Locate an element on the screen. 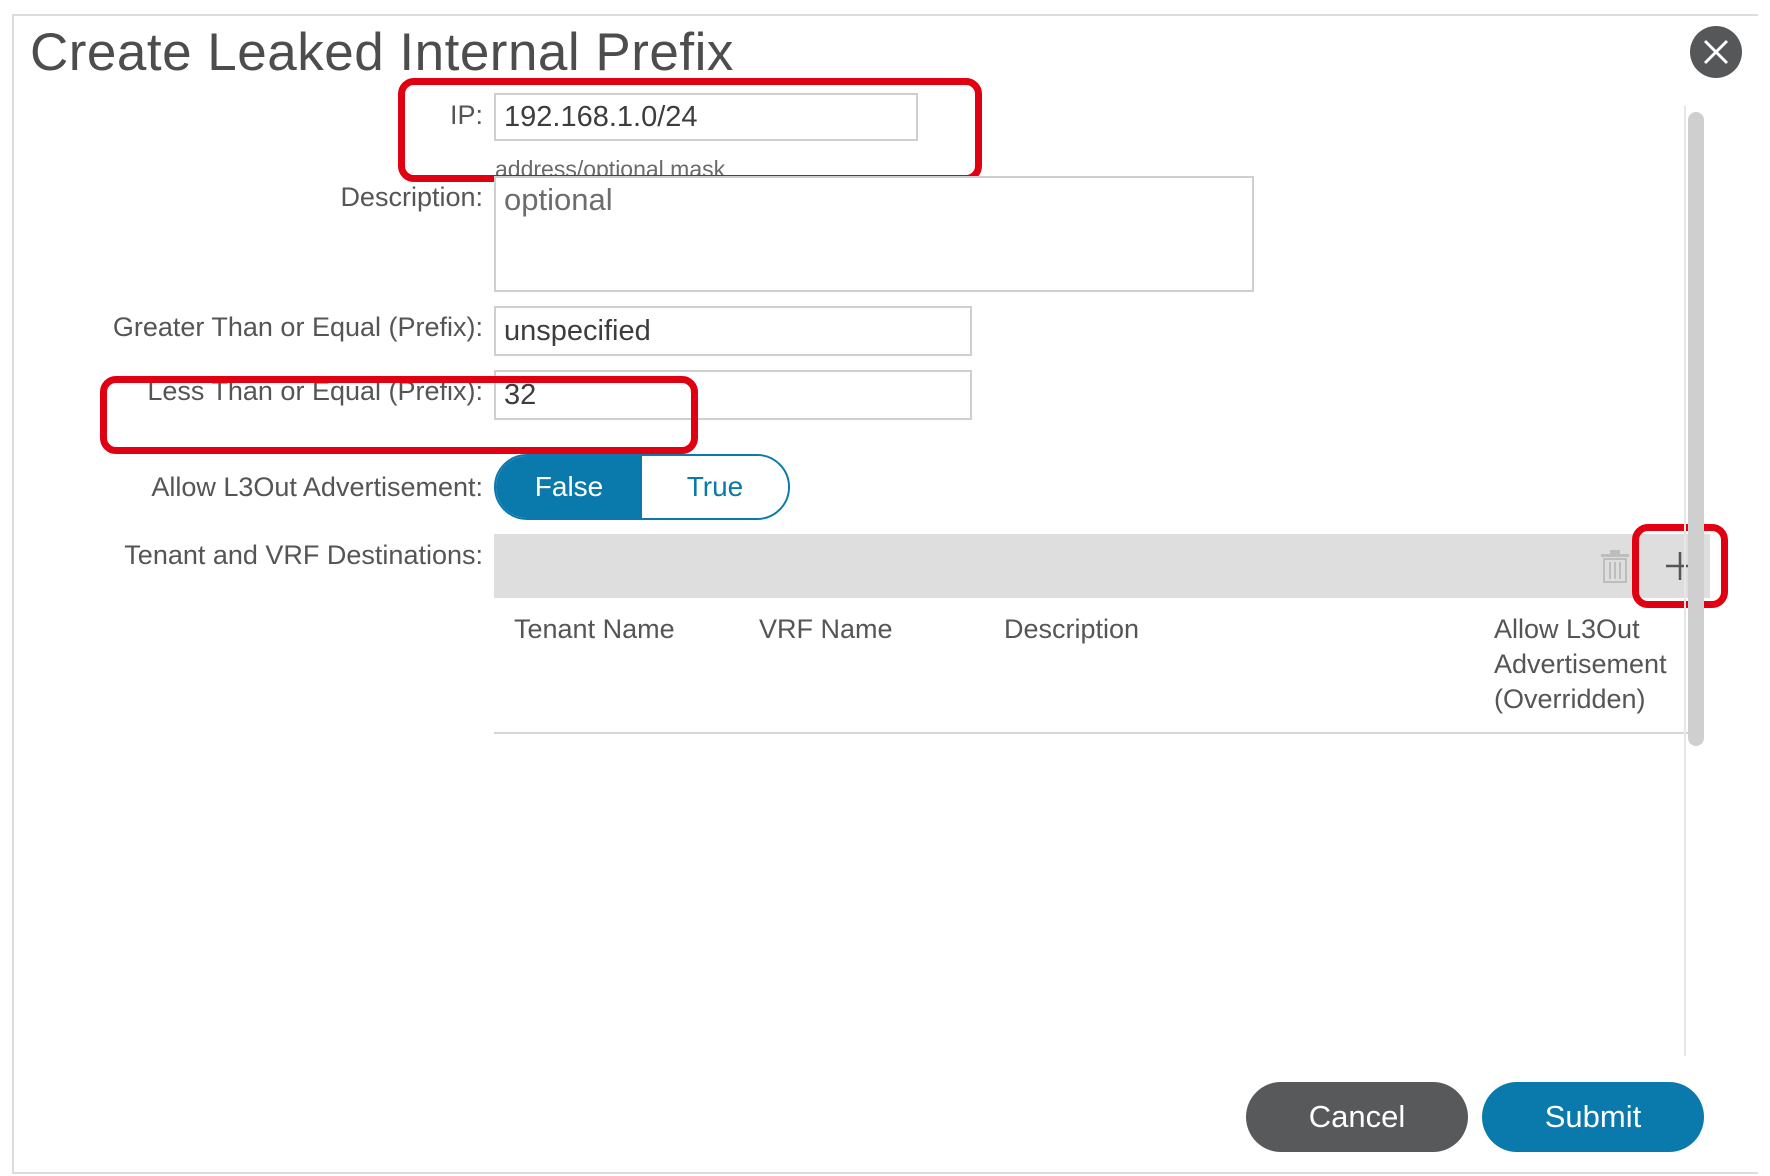  description-input is located at coordinates (874, 234).